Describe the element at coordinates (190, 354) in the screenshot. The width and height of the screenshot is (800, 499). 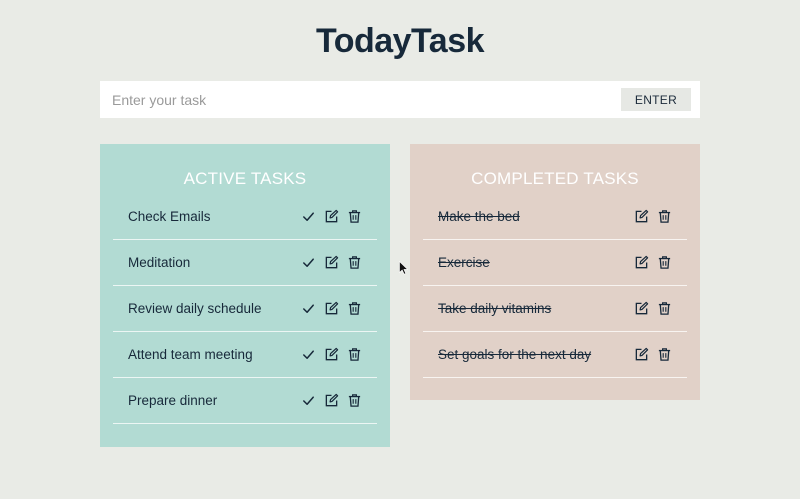
I see `task-label: Attend team meeting` at that location.